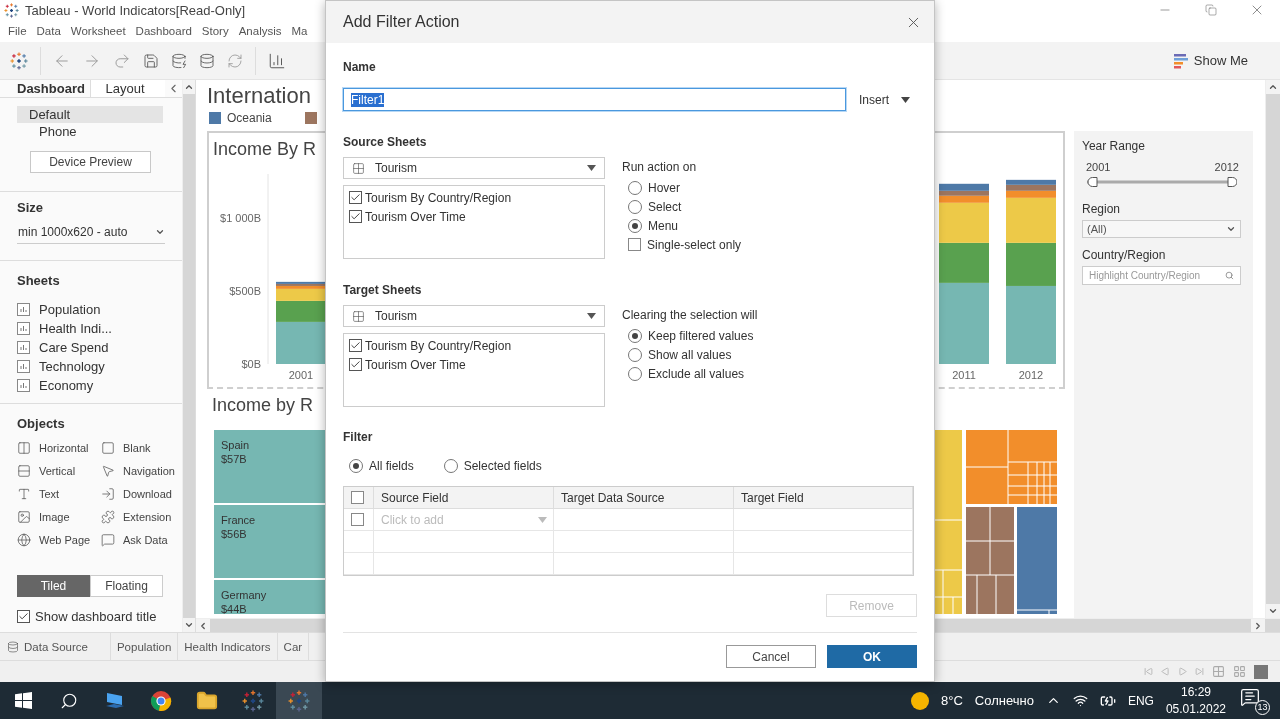  What do you see at coordinates (1218, 671) in the screenshot?
I see `sorter-view-icon` at bounding box center [1218, 671].